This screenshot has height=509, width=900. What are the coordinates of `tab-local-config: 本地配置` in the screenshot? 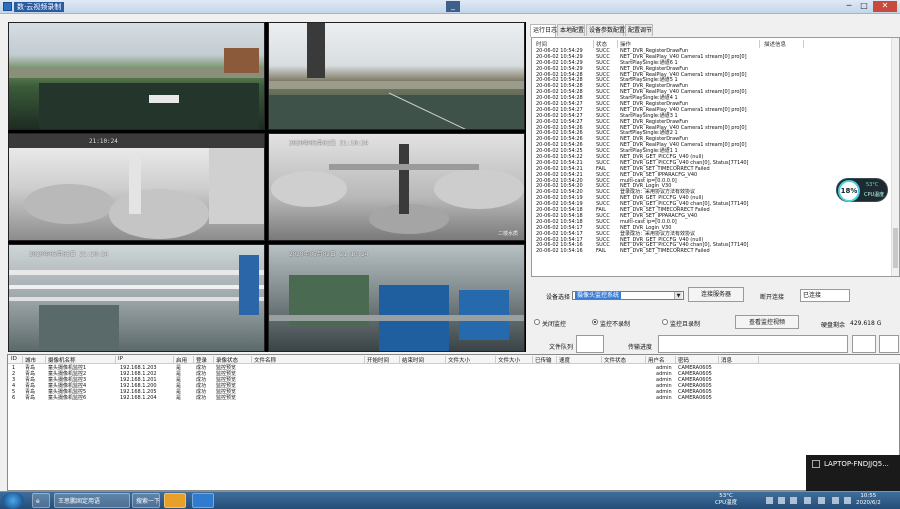 It's located at (571, 30).